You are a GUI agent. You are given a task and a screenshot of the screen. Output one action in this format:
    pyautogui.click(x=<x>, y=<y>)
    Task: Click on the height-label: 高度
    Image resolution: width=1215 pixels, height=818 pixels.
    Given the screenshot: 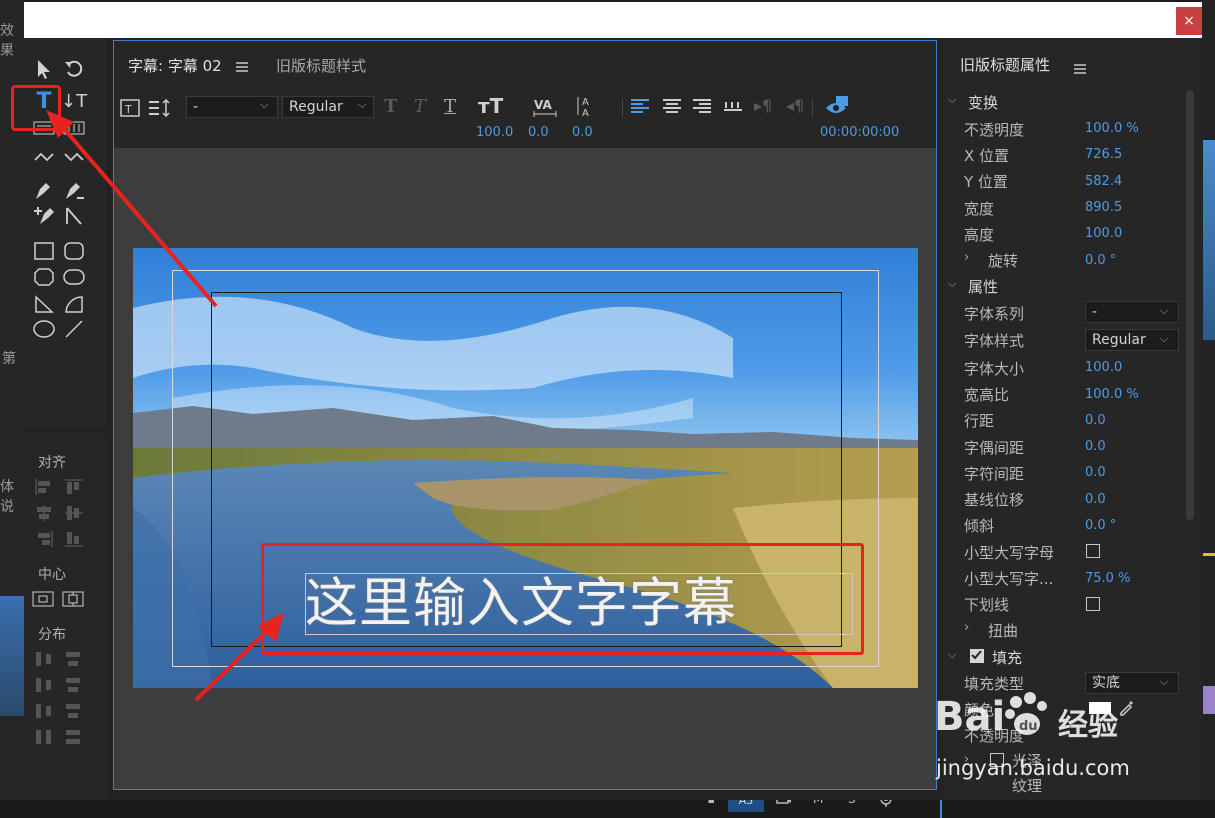 What is the action you would take?
    pyautogui.click(x=979, y=235)
    